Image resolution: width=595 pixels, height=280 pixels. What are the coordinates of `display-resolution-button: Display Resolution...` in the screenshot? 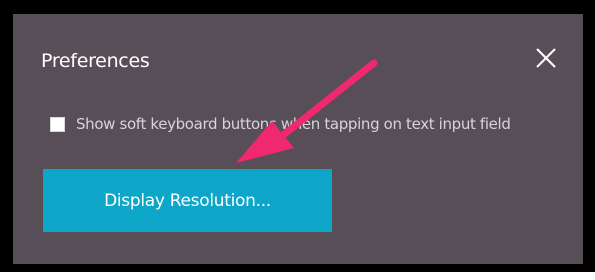 It's located at (187, 200).